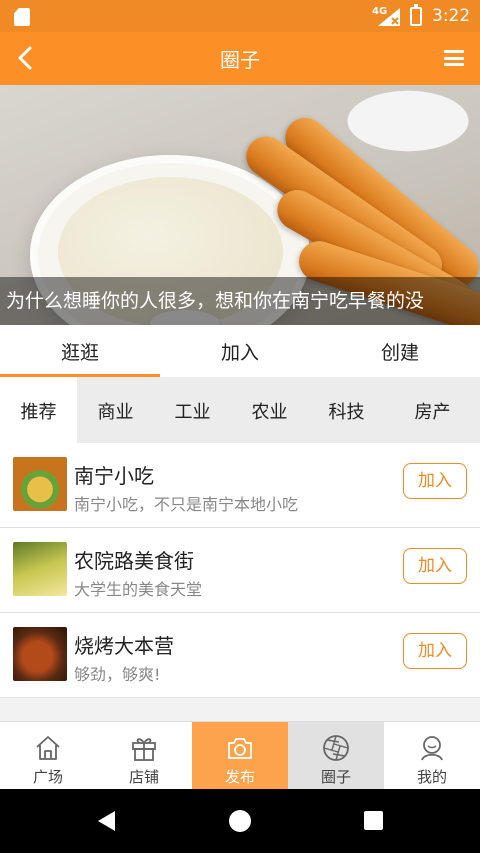 This screenshot has width=480, height=853. I want to click on nav-mine: 我的, so click(432, 755).